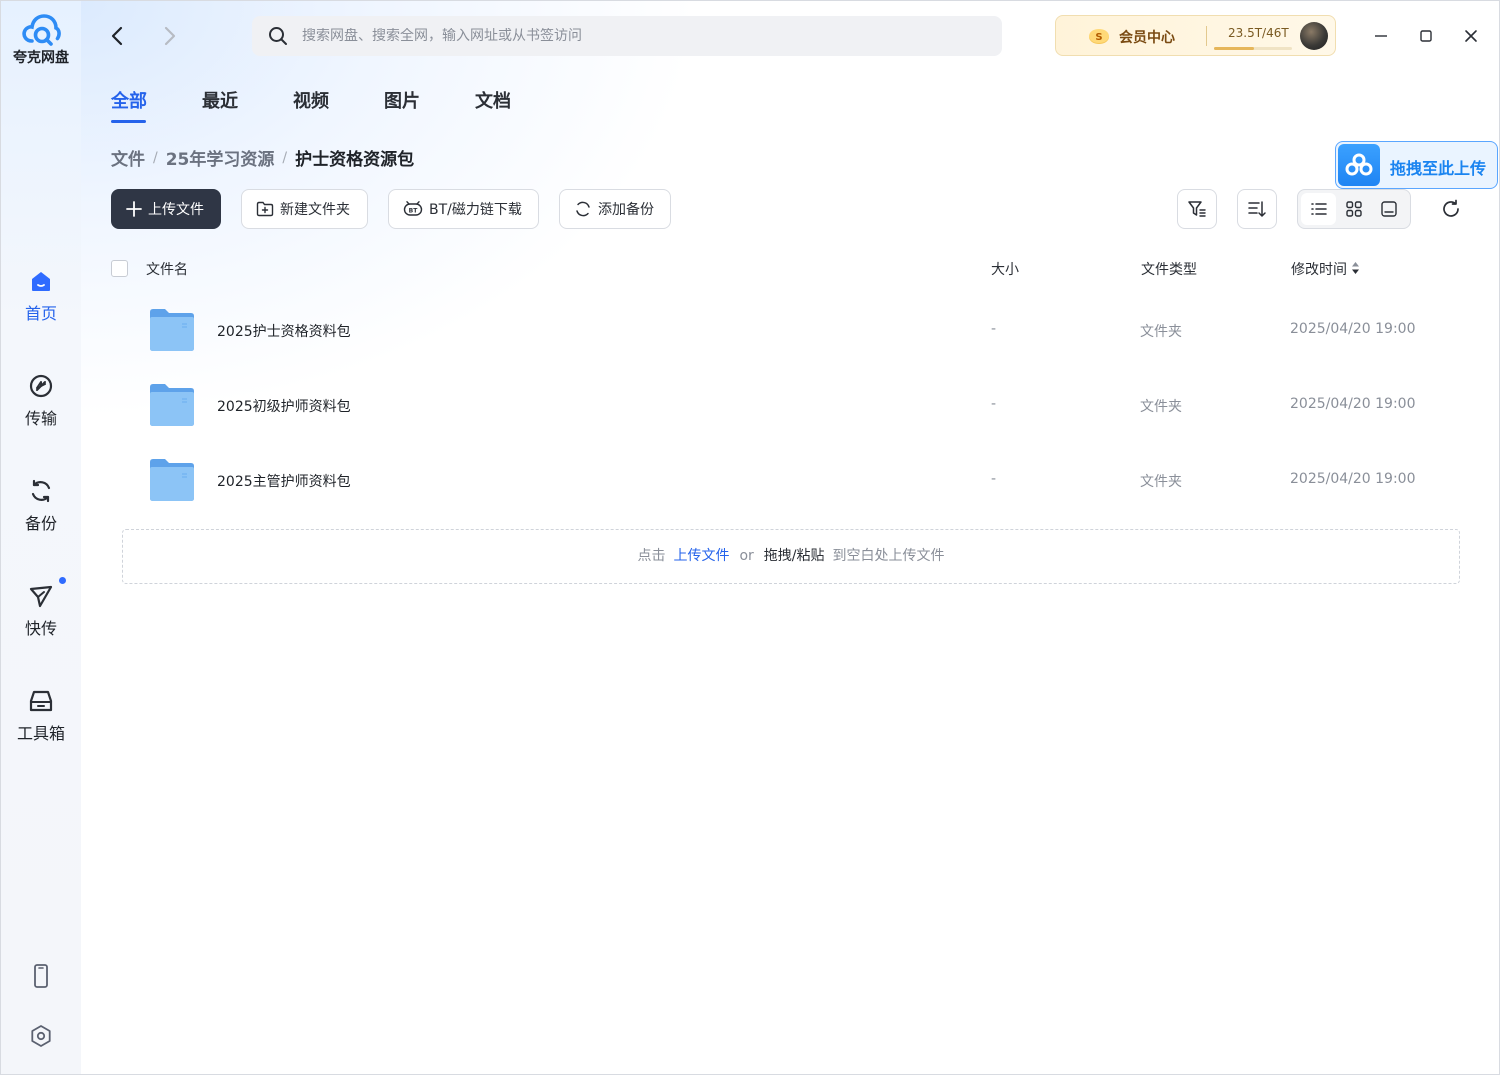 This screenshot has width=1500, height=1075. Describe the element at coordinates (40, 418) in the screenshot. I see `sidebar-item-label: 传输` at that location.